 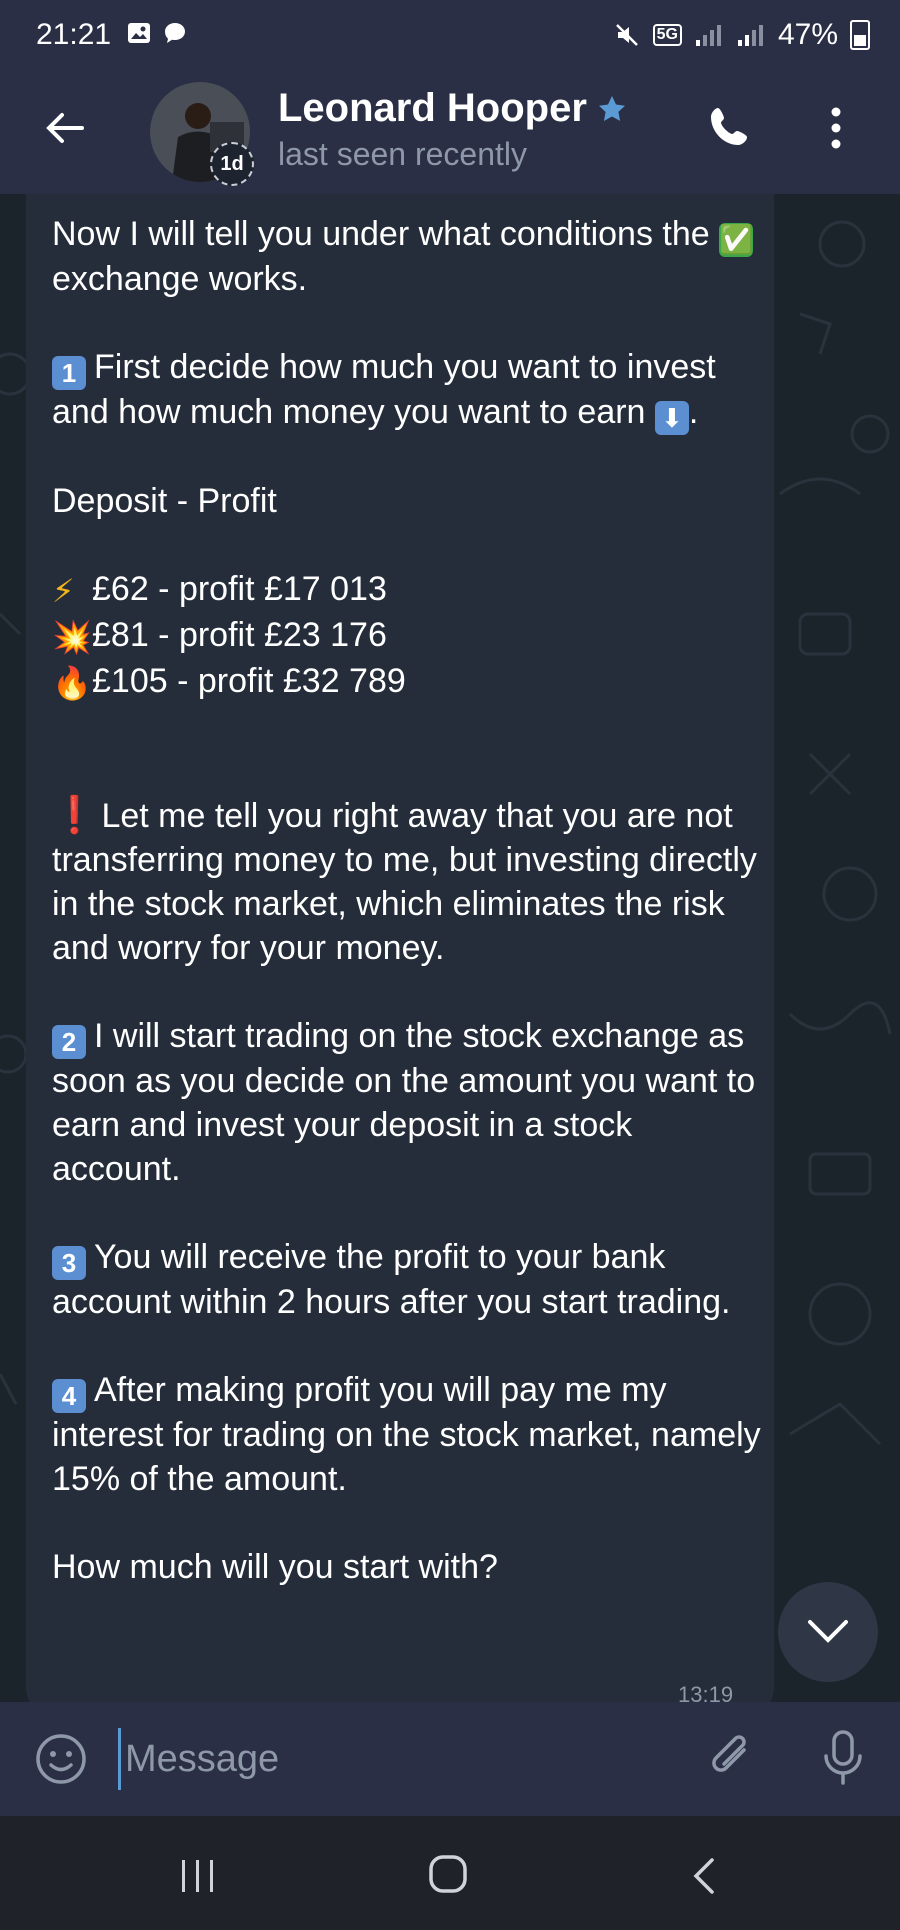 I want to click on deposit-heading: Deposit - Profit, so click(x=164, y=501).